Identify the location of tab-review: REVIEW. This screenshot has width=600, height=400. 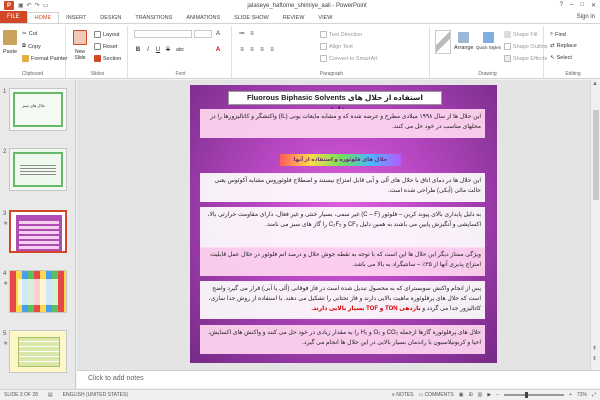
(294, 17).